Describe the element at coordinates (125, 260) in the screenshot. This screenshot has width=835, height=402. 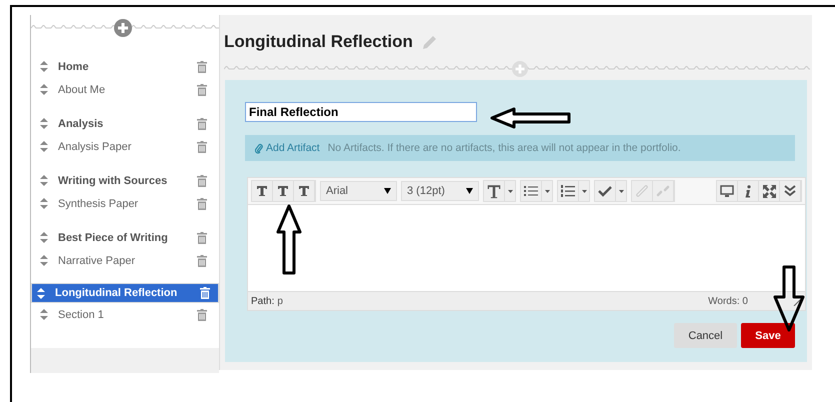
I see `sidebar-item: Narrative Paper` at that location.